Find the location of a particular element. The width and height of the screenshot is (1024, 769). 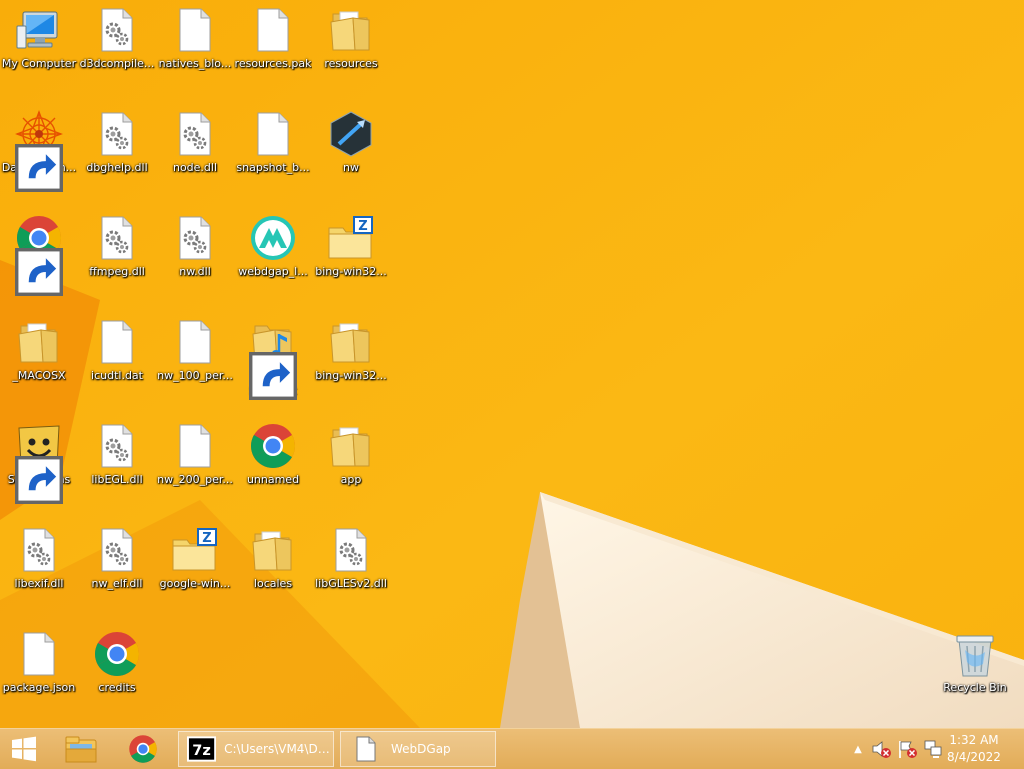

desktop-icon-music-shortcut: Music - Shortcut is located at coordinates (273, 362).